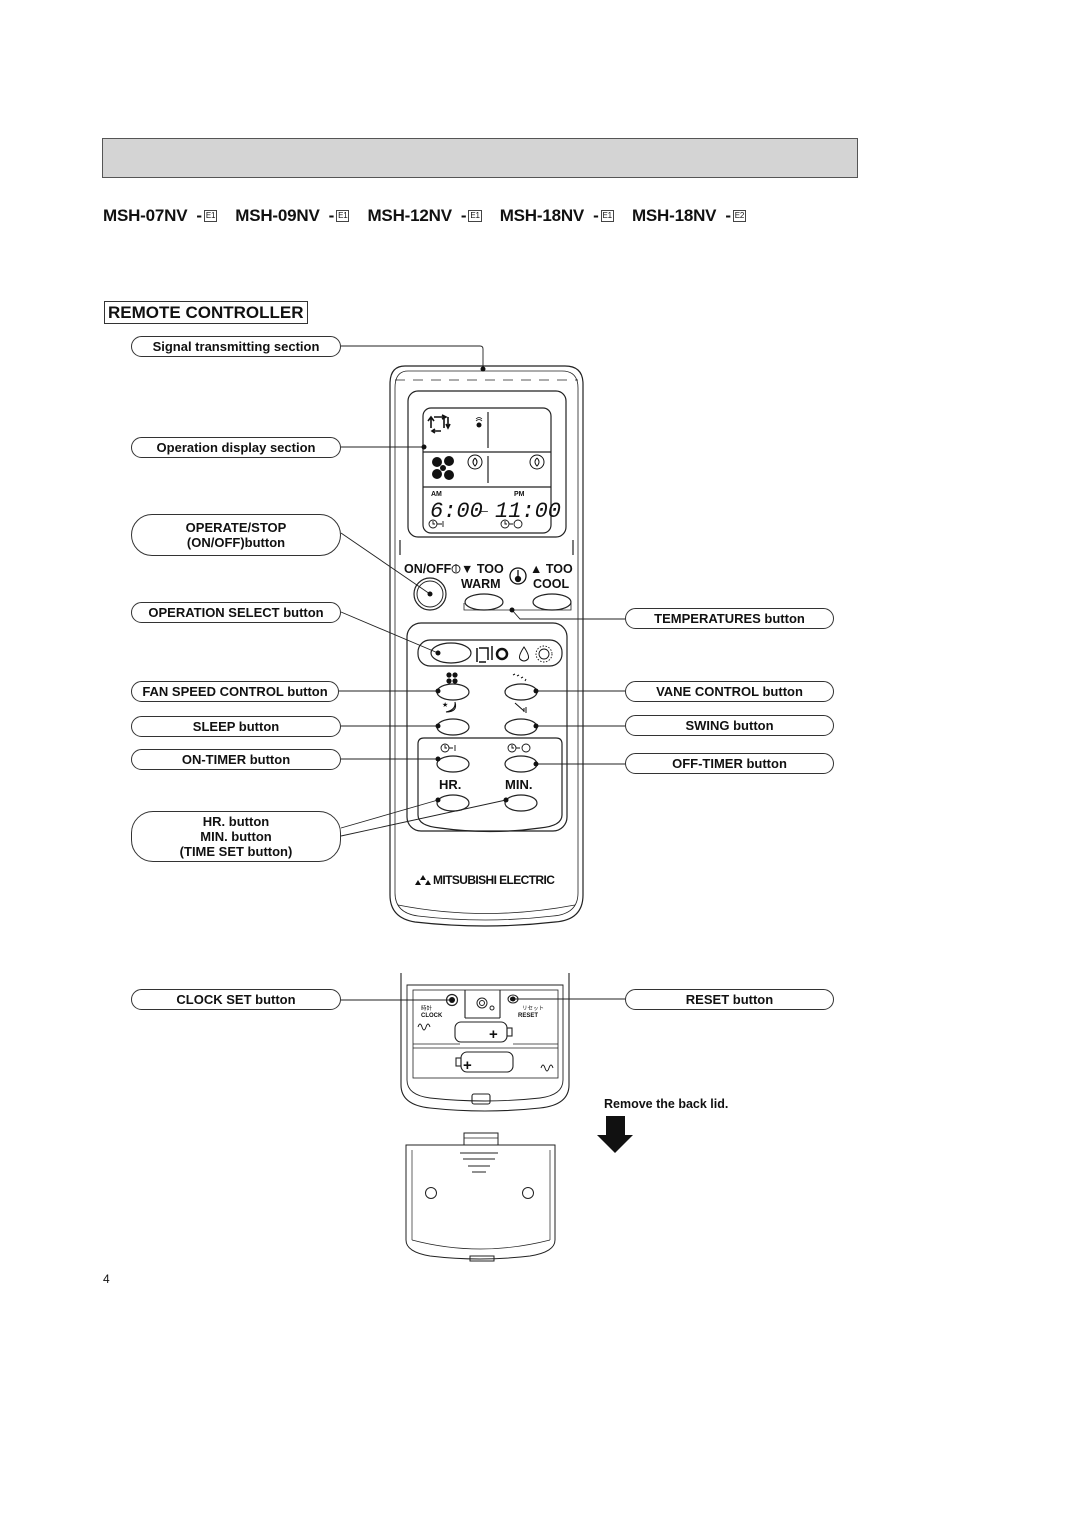  I want to click on brand-label: MITSUBISHI ELECTRIC, so click(494, 880).